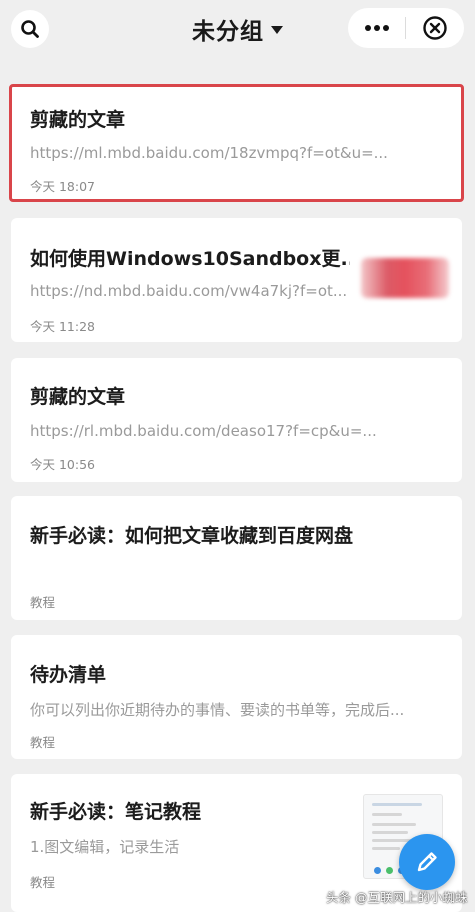  What do you see at coordinates (405, 278) in the screenshot?
I see `item-thumbnail` at bounding box center [405, 278].